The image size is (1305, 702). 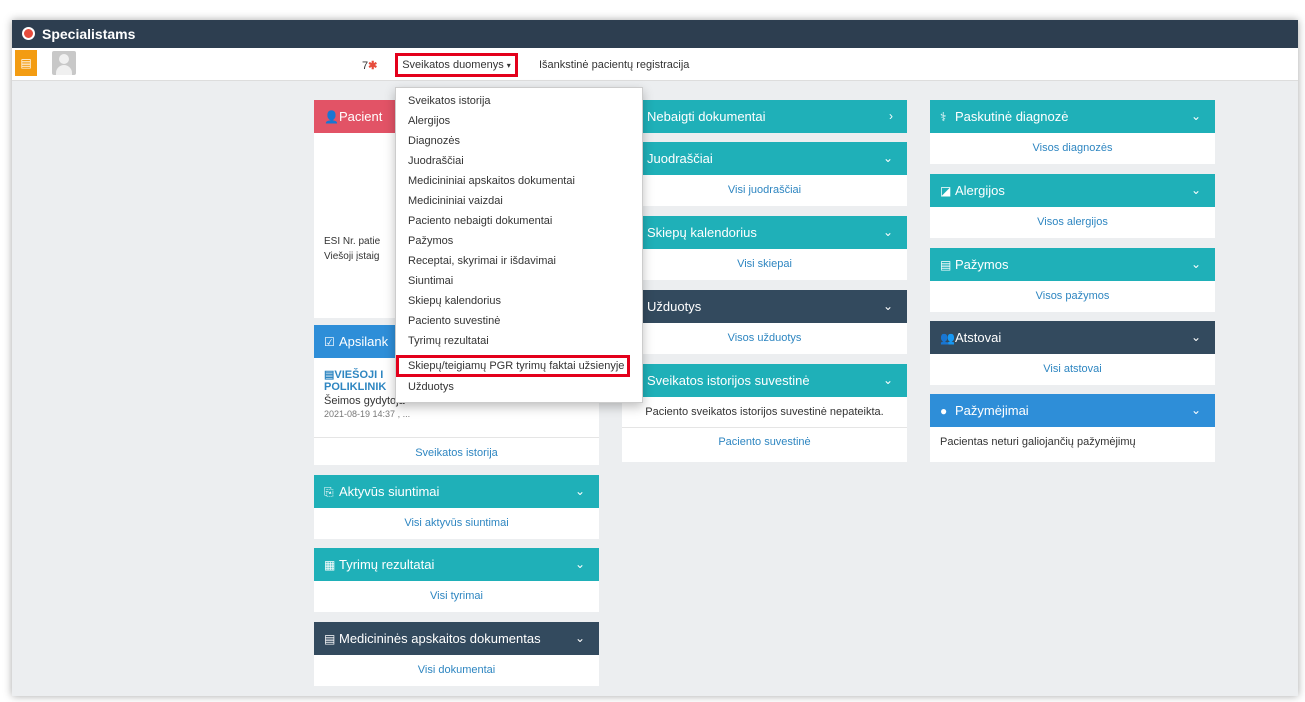 I want to click on meddocs-panel-header: ▤ Medicininės apskaitos dokumentas ⌄, so click(x=456, y=638).